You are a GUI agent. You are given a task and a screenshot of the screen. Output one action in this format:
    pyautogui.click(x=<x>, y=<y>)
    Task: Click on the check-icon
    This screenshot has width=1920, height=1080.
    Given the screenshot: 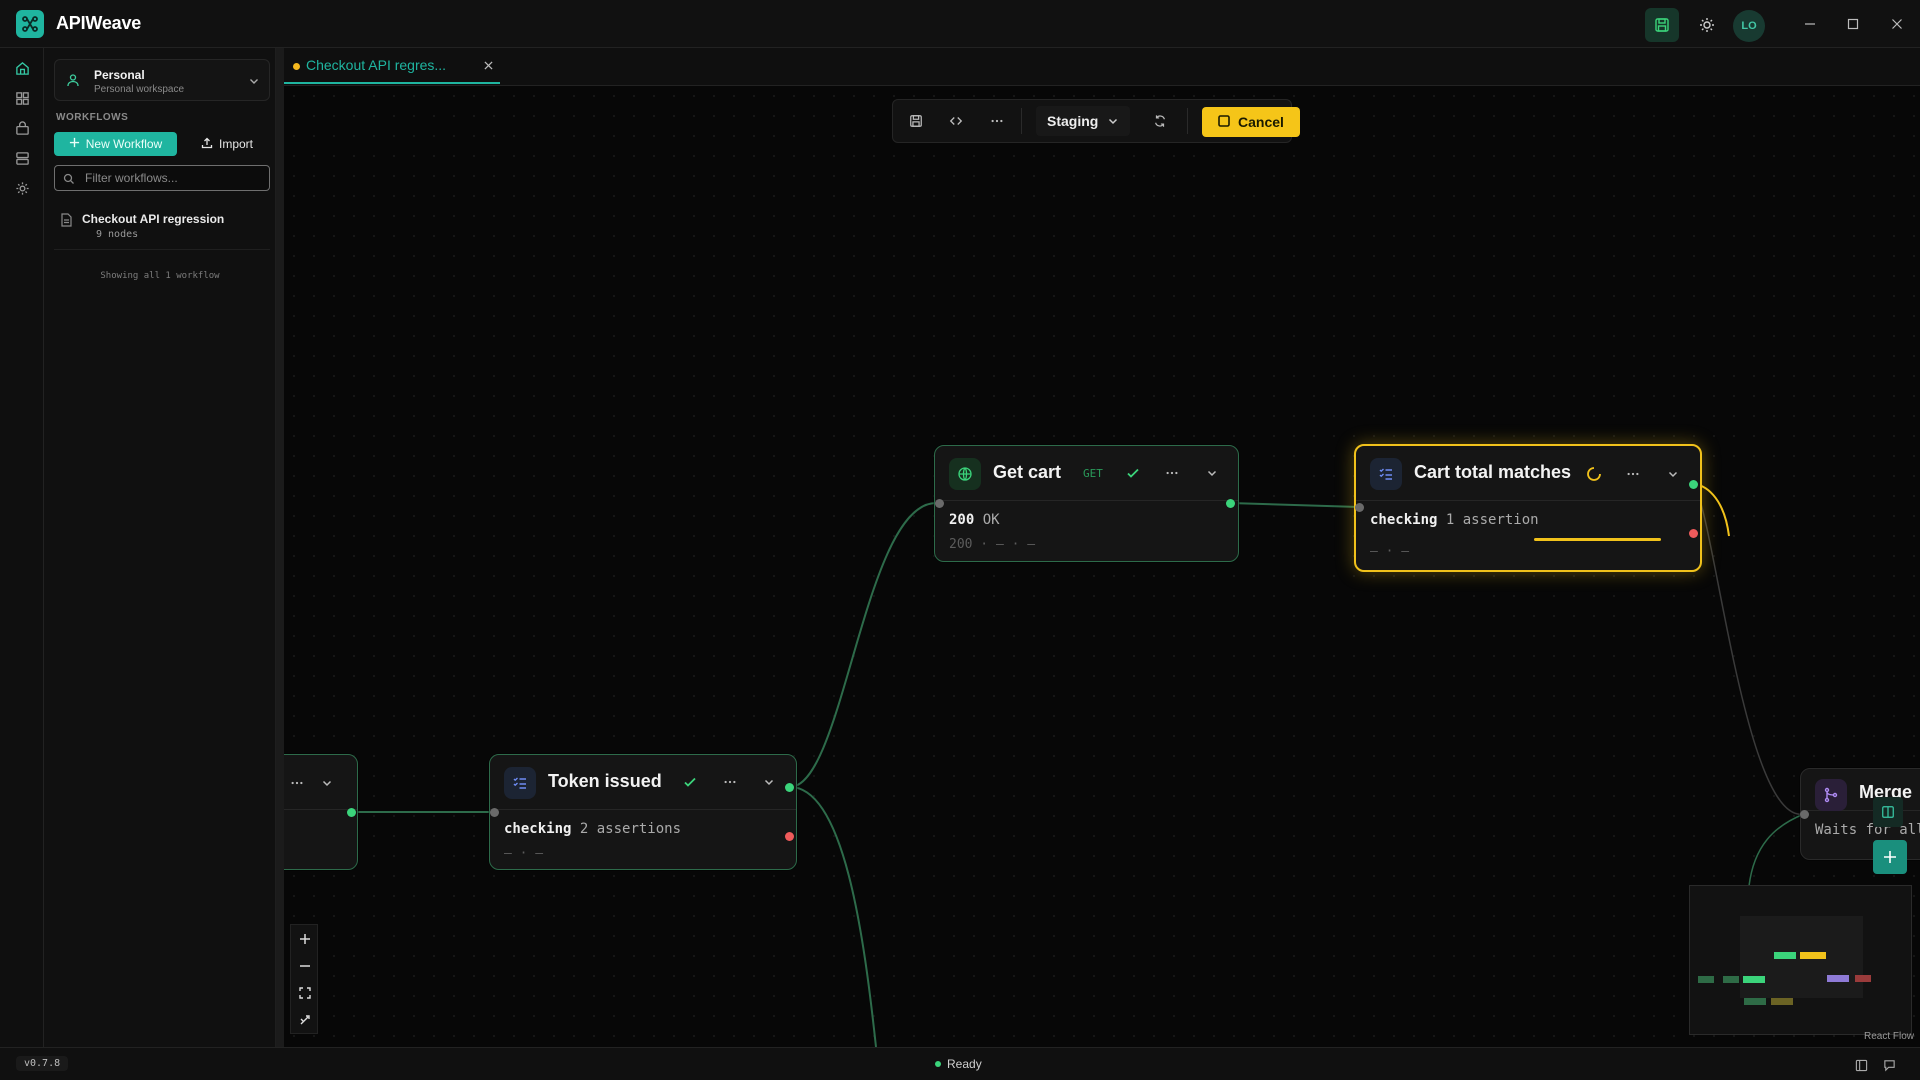 What is the action you would take?
    pyautogui.click(x=690, y=782)
    